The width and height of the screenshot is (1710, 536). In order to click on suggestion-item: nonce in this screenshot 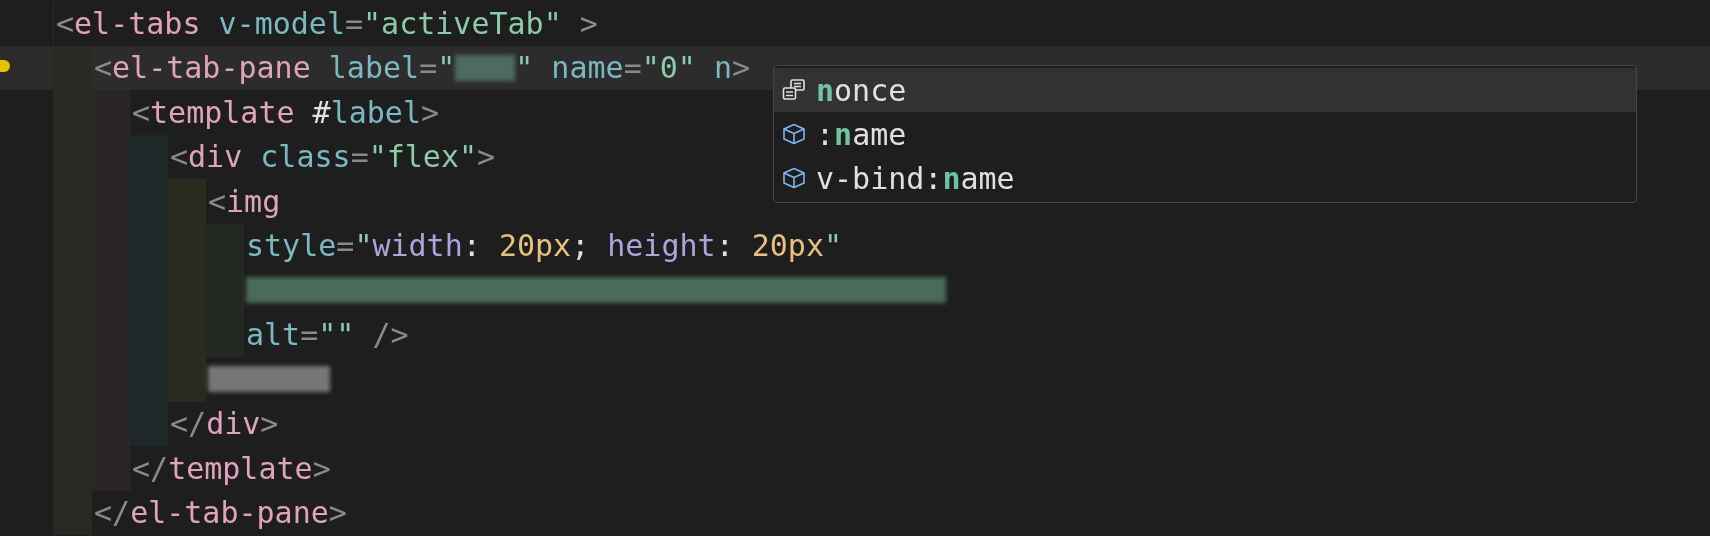, I will do `click(1205, 90)`.